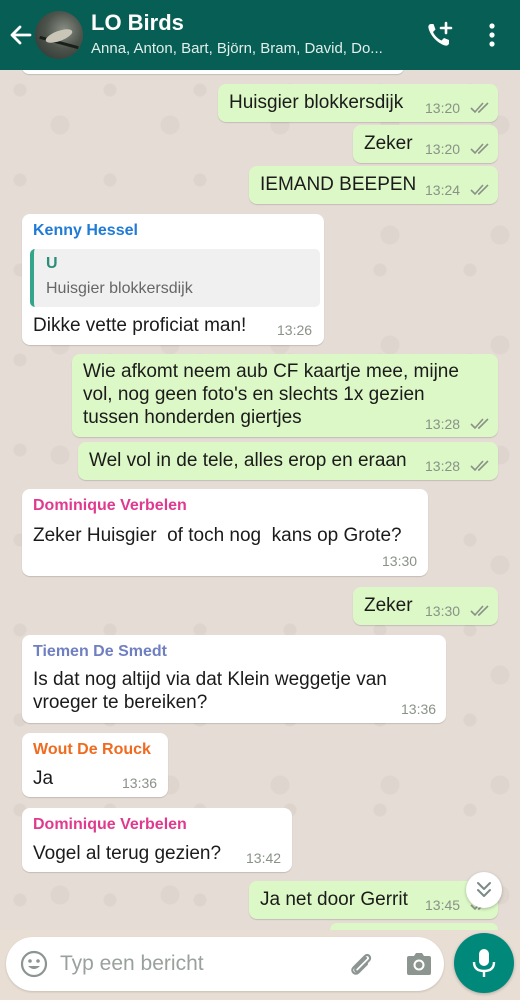 This screenshot has width=520, height=1000. Describe the element at coordinates (85, 230) in the screenshot. I see `message-sender: Kenny Hessel` at that location.